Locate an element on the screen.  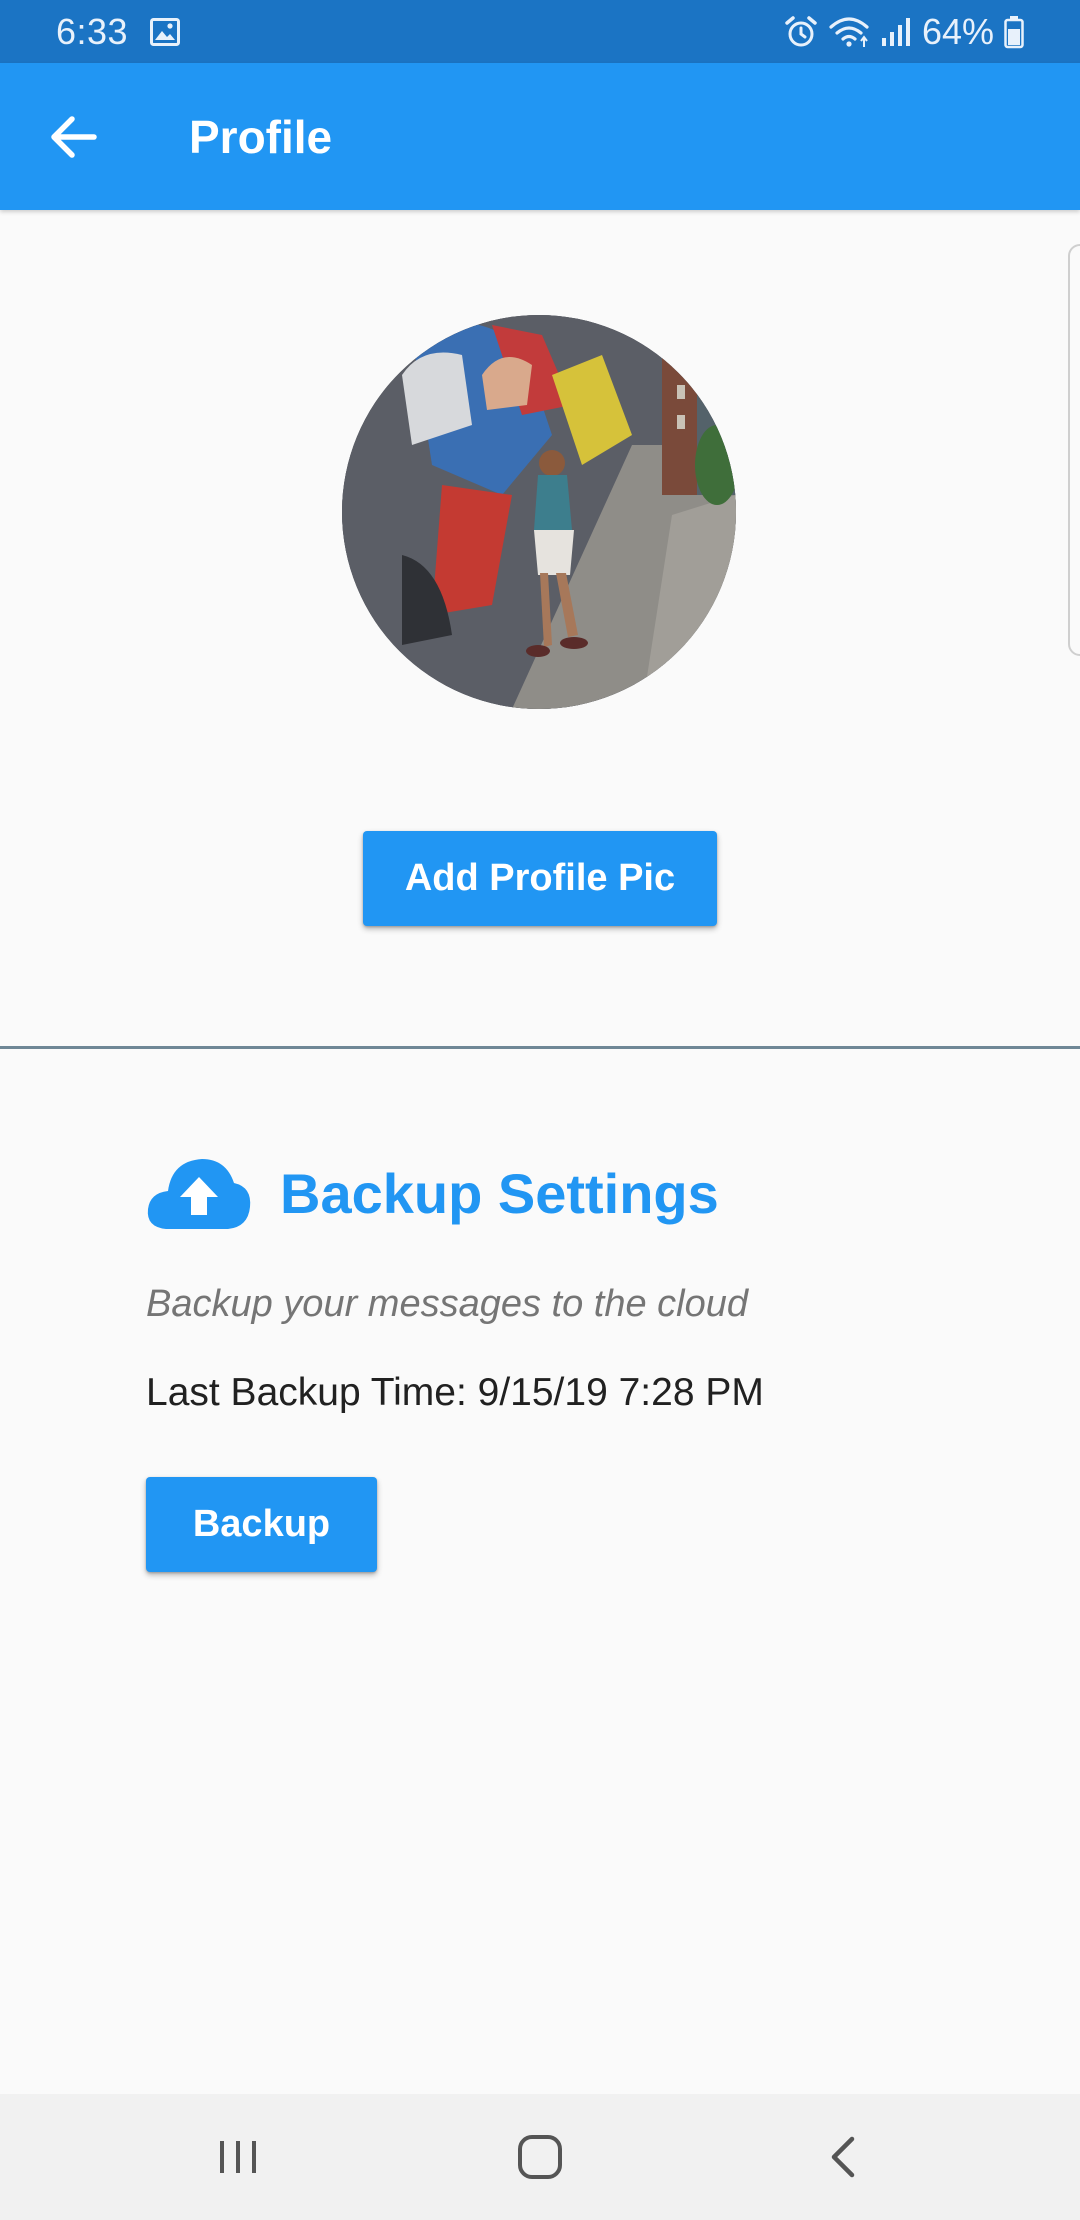
wifi-icon is located at coordinates (849, 32).